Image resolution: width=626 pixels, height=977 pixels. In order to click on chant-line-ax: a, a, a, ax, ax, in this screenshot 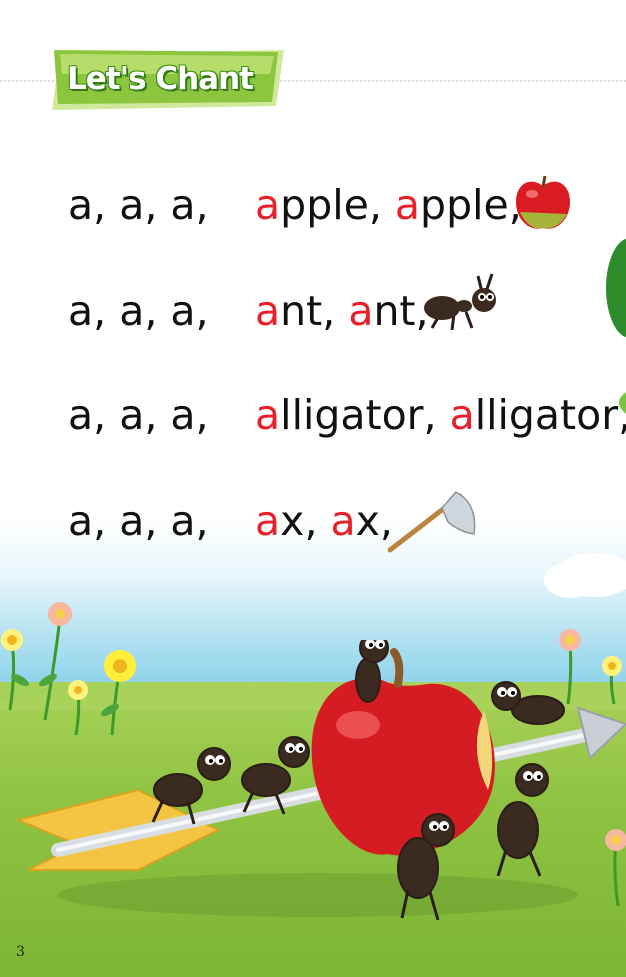, I will do `click(230, 521)`.